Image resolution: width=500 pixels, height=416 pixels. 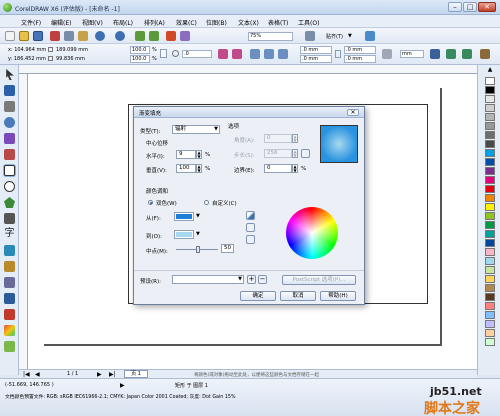 What do you see at coordinates (27, 59) in the screenshot?
I see `y-position: y: 186.452 mm` at bounding box center [27, 59].